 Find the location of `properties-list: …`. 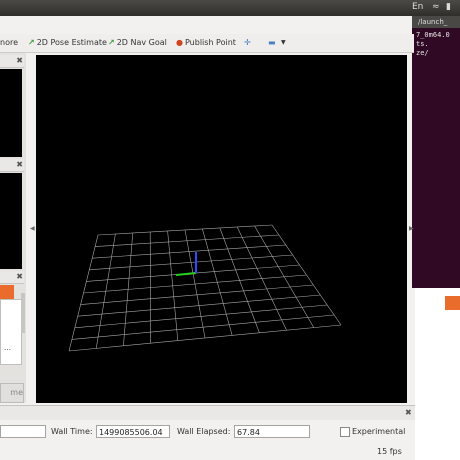

properties-list: … is located at coordinates (11, 332).